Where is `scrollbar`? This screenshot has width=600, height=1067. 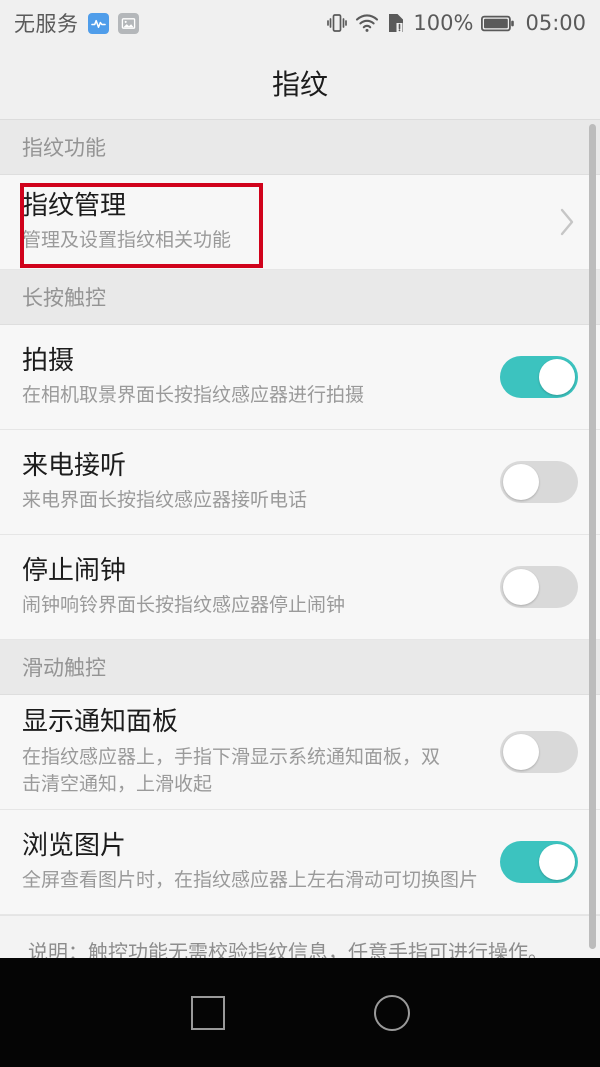 scrollbar is located at coordinates (592, 539).